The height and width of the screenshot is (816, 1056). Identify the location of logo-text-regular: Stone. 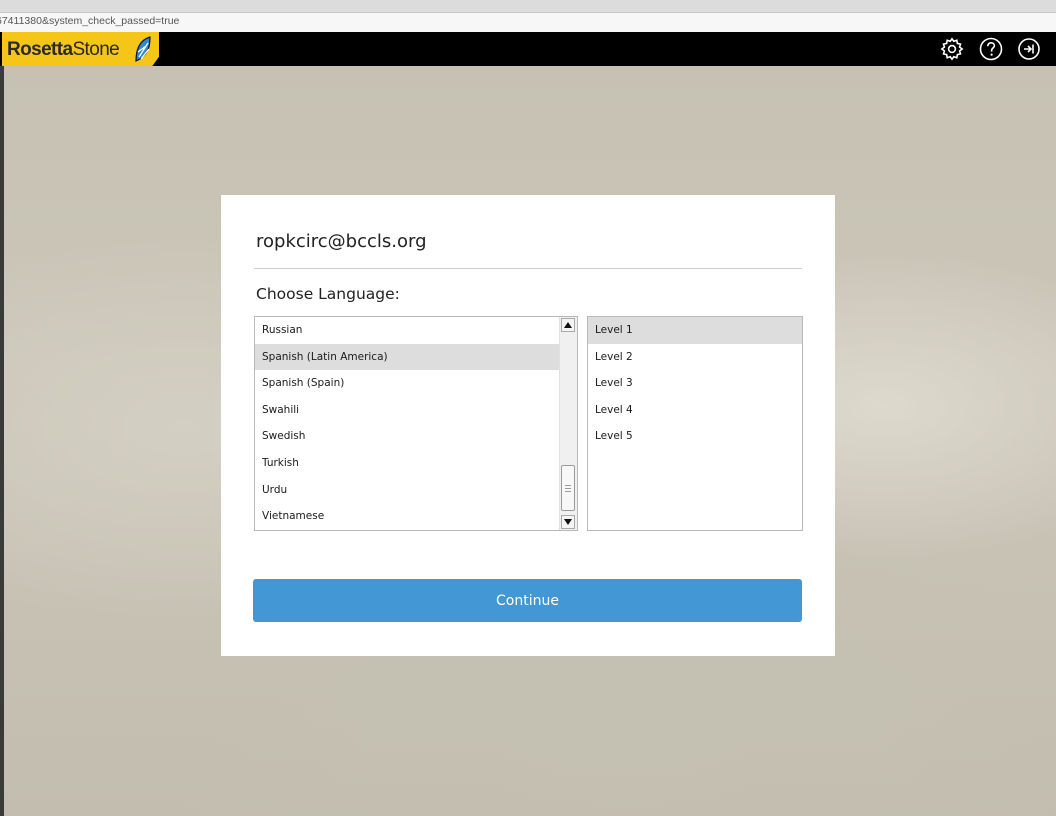
(96, 49).